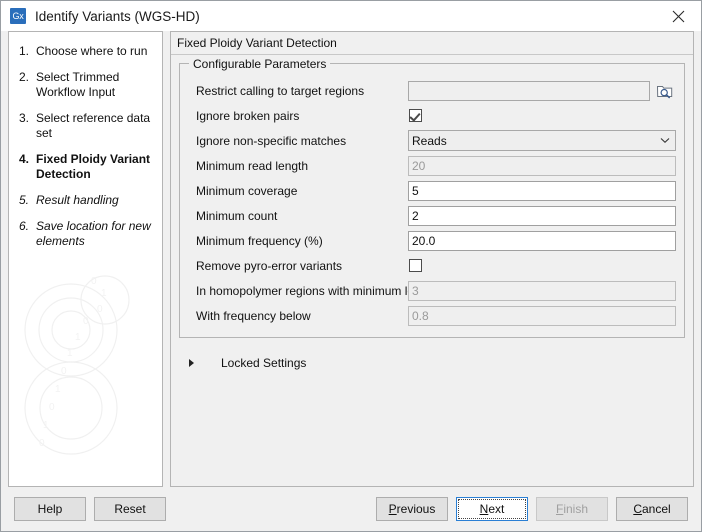 Image resolution: width=702 pixels, height=532 pixels. I want to click on wizard-step-label: Save location for new elements, so click(93, 233).